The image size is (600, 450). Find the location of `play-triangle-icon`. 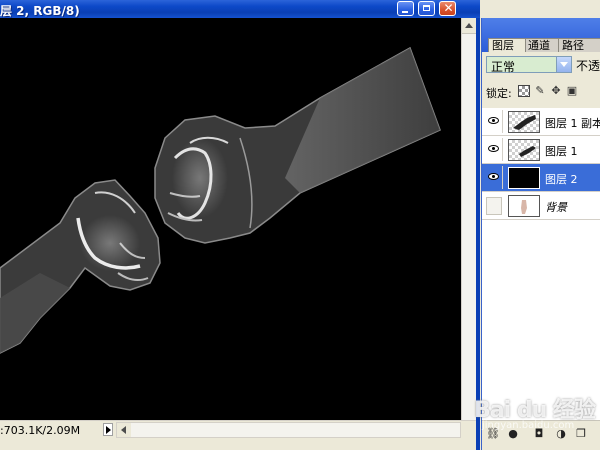

play-triangle-icon is located at coordinates (108, 430).